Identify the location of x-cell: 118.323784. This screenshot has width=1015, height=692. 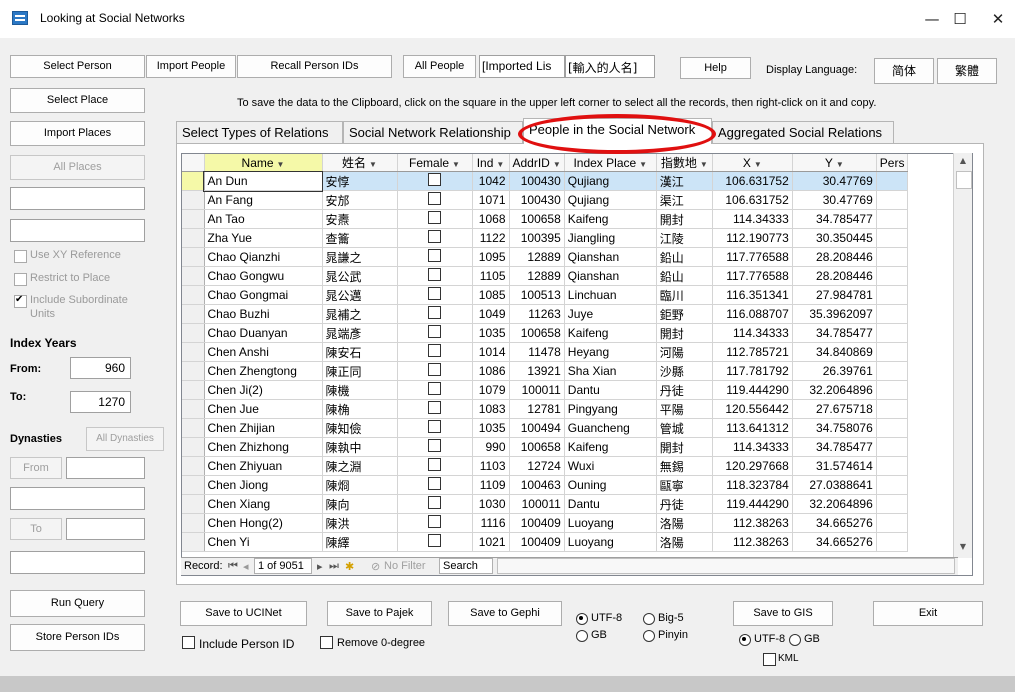
(752, 485).